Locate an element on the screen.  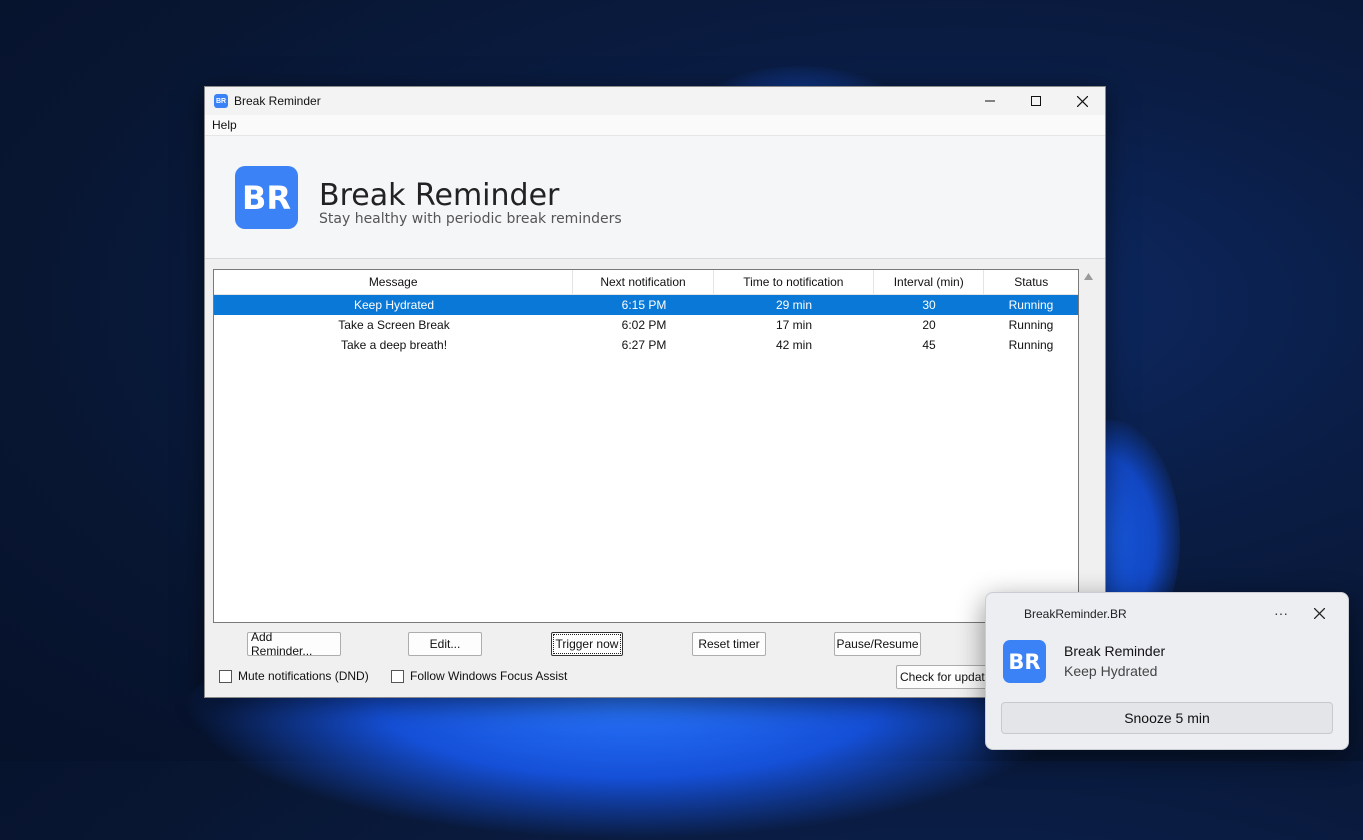
check-for-updates-button: Check for update is located at coordinates (945, 677).